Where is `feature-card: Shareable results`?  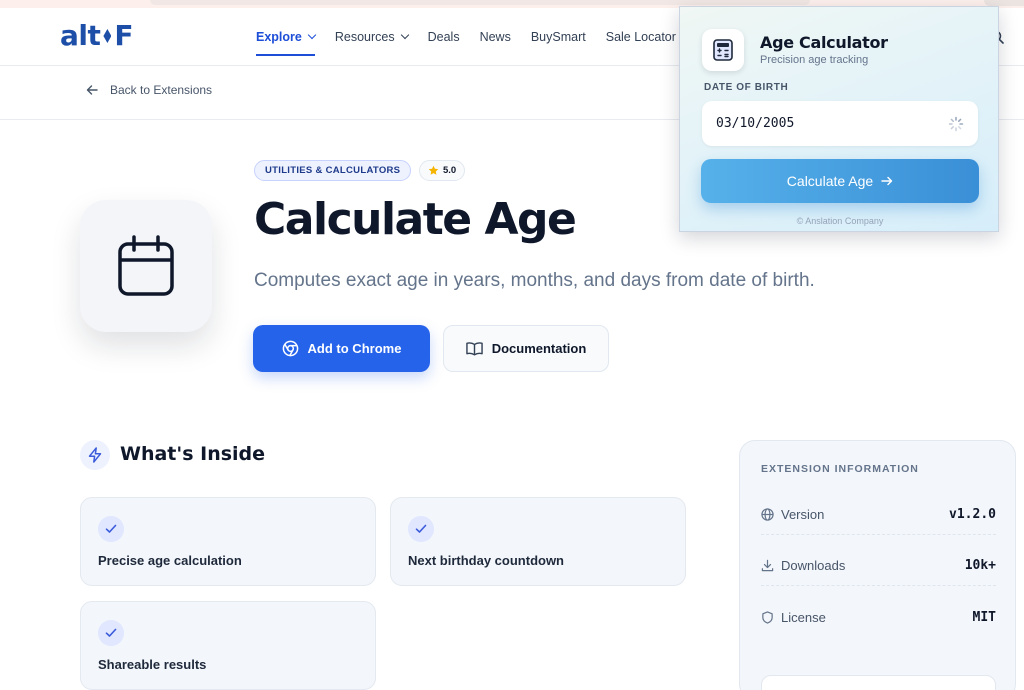
feature-card: Shareable results is located at coordinates (228, 645).